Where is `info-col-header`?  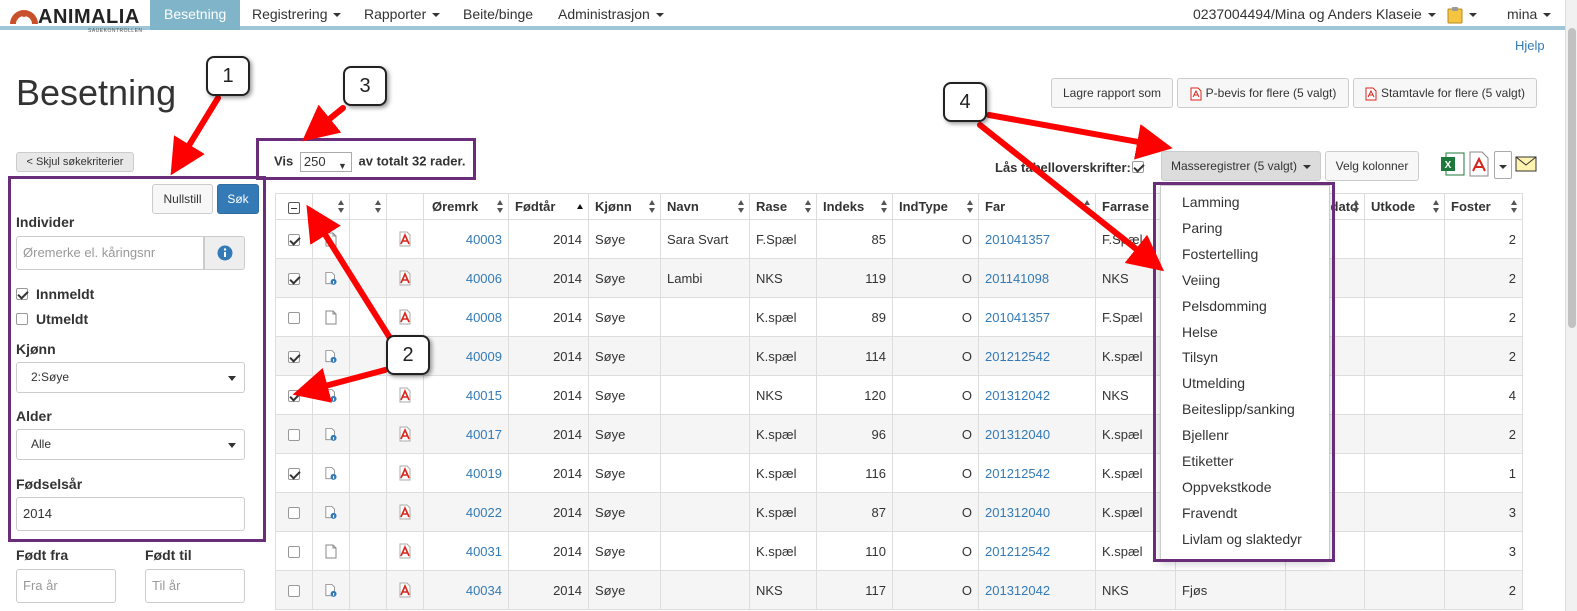
info-col-header is located at coordinates (368, 206).